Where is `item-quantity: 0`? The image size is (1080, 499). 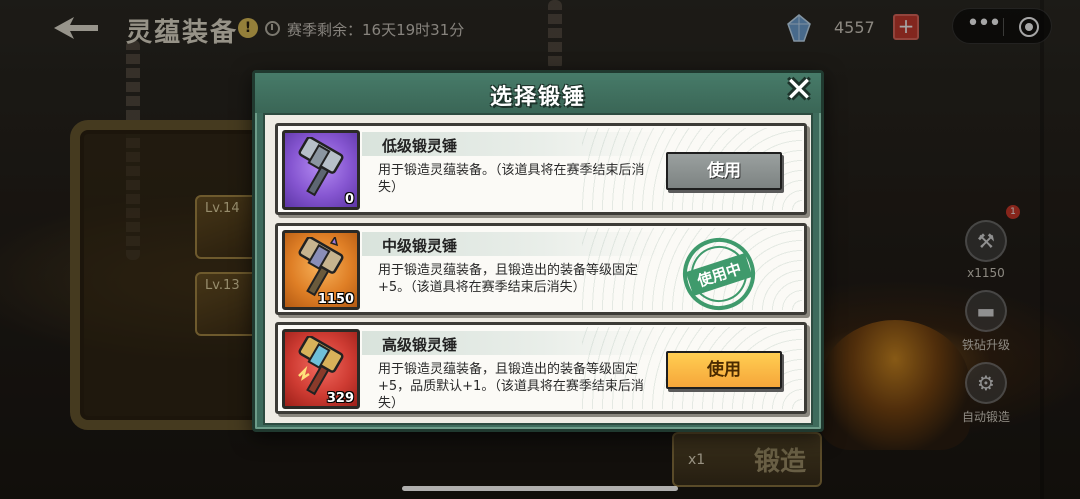
item-quantity: 0 is located at coordinates (349, 199).